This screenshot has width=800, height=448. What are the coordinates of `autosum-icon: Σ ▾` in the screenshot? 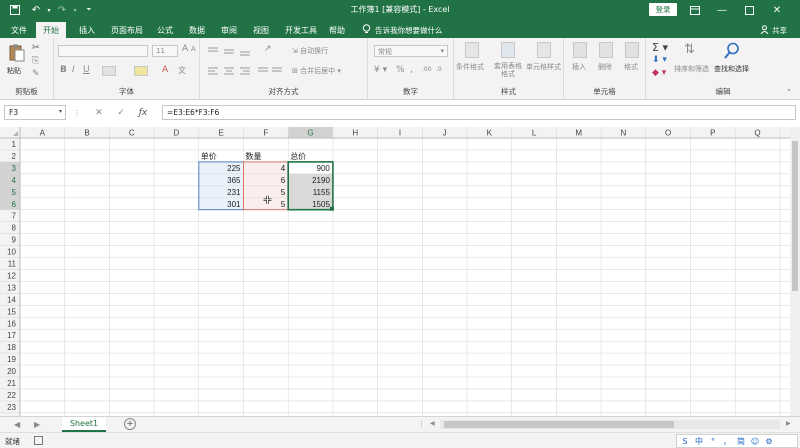 It's located at (660, 47).